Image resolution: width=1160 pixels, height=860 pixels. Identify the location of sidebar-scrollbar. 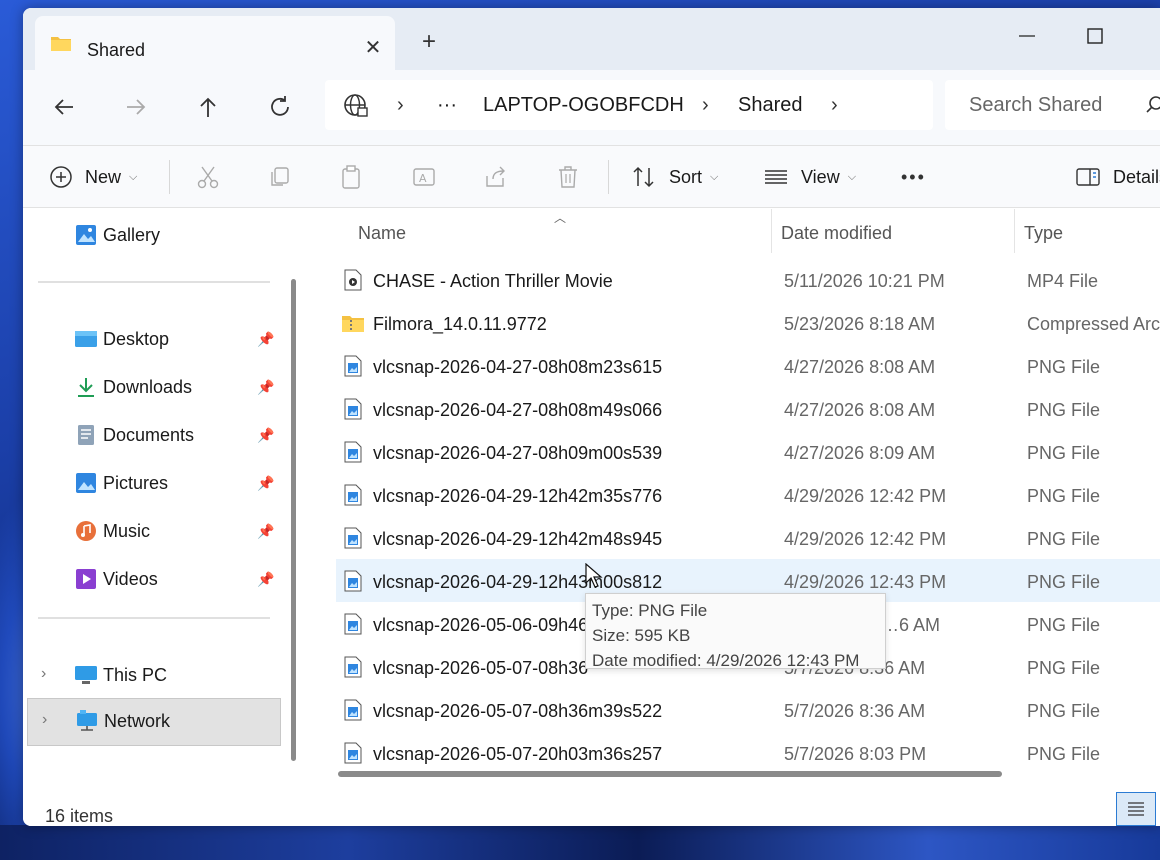
(293, 520).